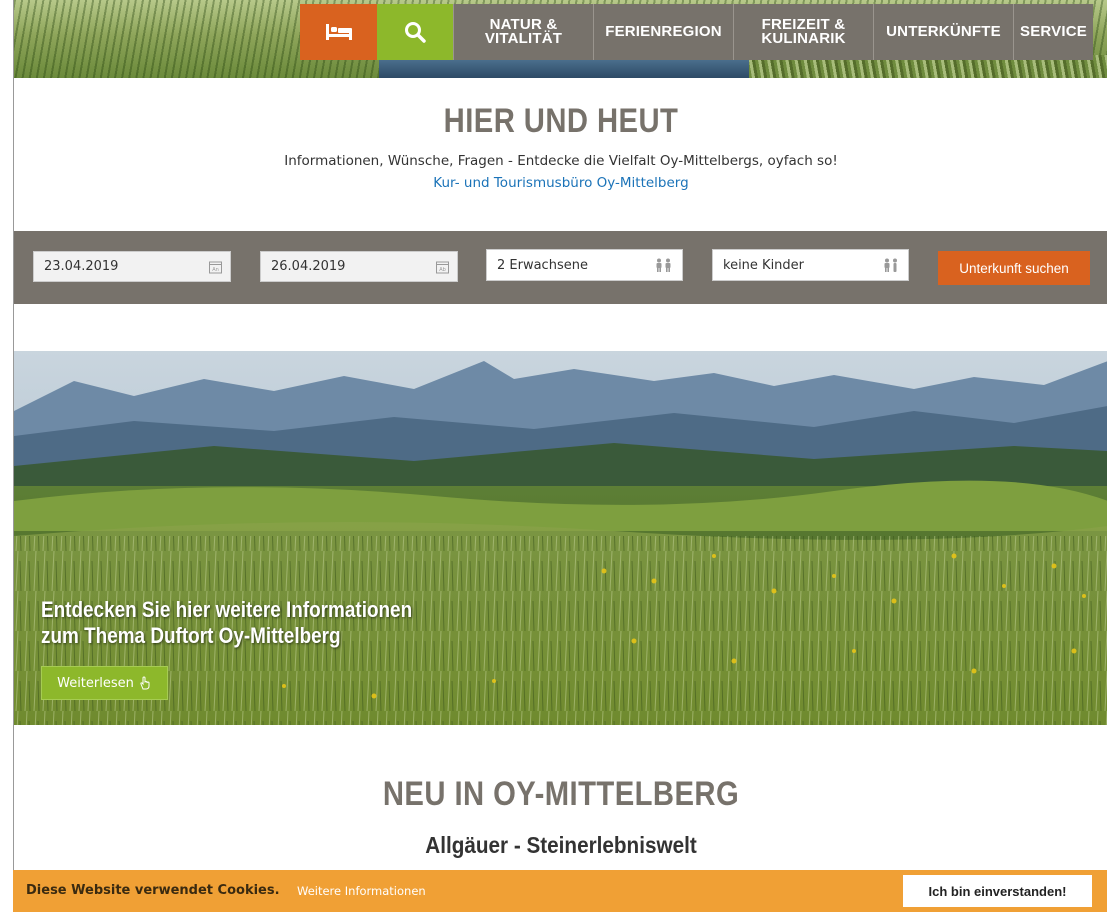 The width and height of the screenshot is (1107, 912). I want to click on adults-icon, so click(664, 265).